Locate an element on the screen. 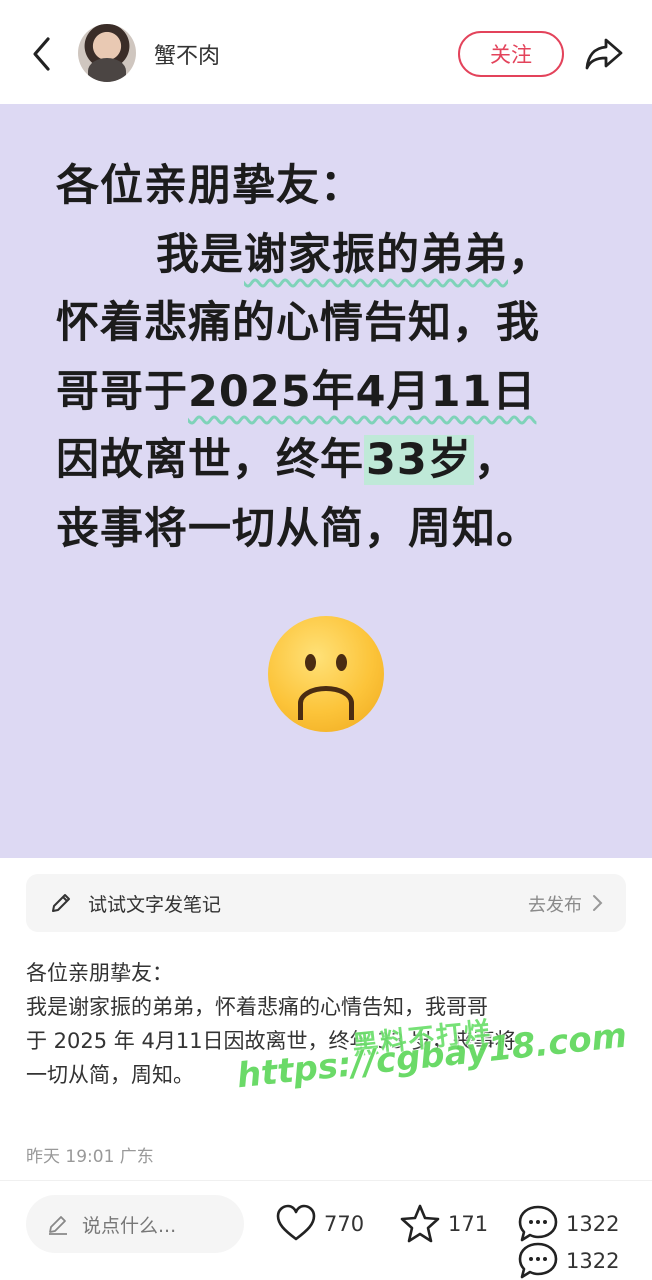  comment-bubble-icon is located at coordinates (538, 1260).